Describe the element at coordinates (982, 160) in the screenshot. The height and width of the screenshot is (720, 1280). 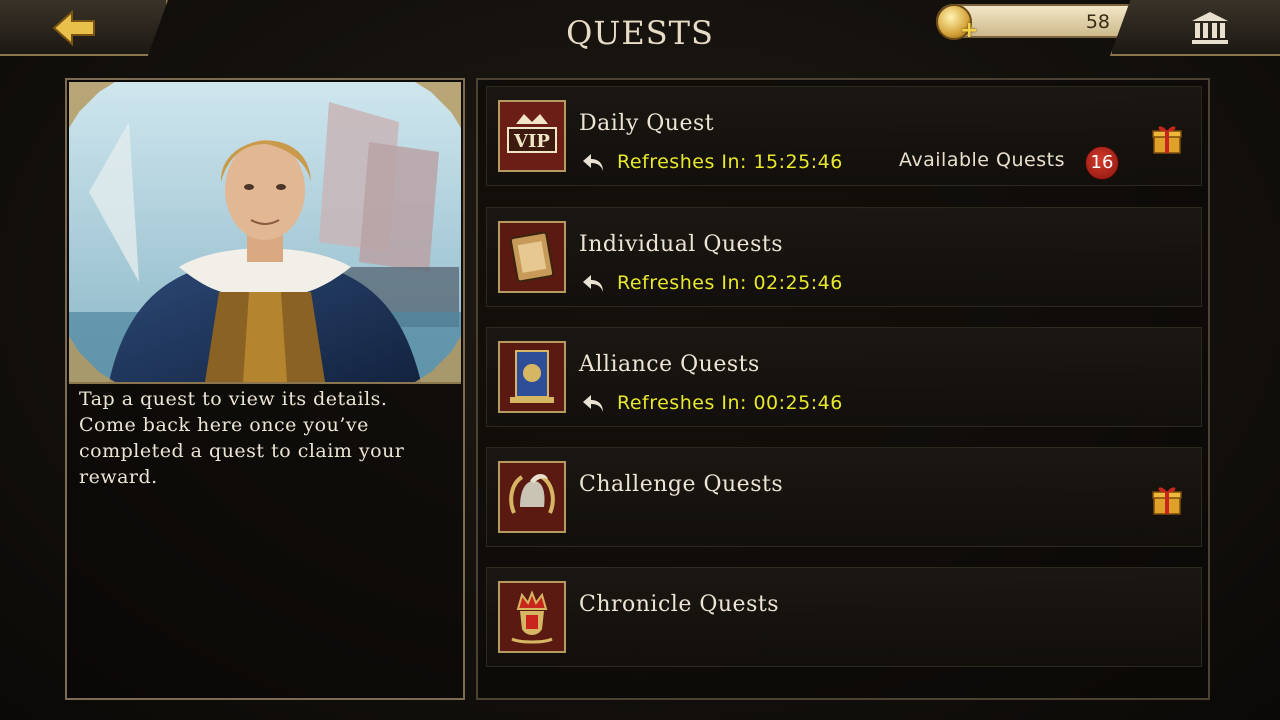
I see `available-quests-label: Available Quests` at that location.